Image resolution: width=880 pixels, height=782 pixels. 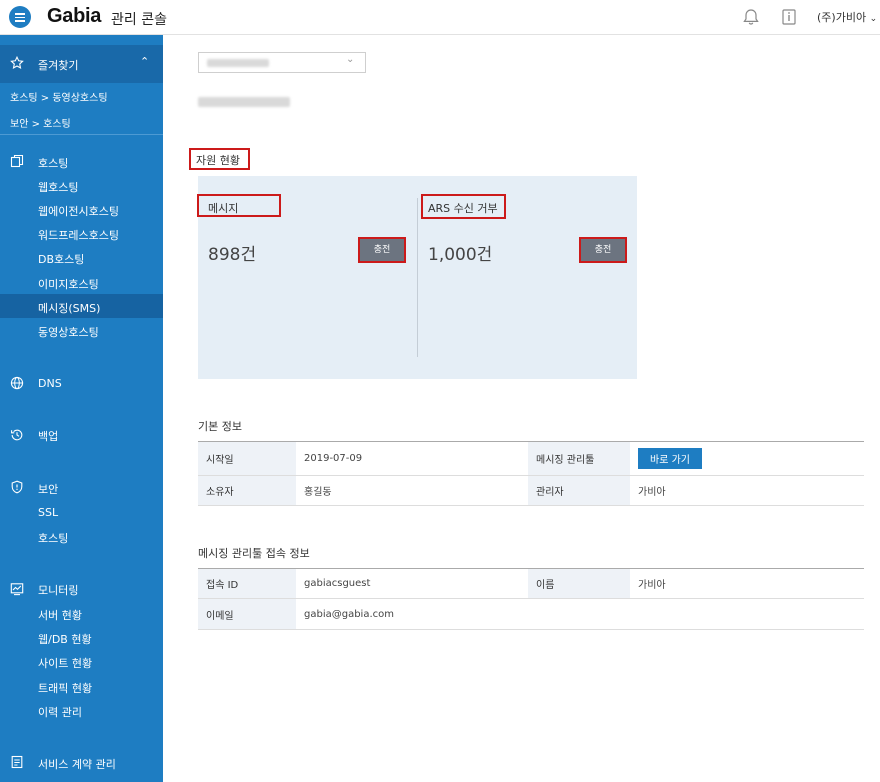 What do you see at coordinates (17, 487) in the screenshot?
I see `shield-icon` at bounding box center [17, 487].